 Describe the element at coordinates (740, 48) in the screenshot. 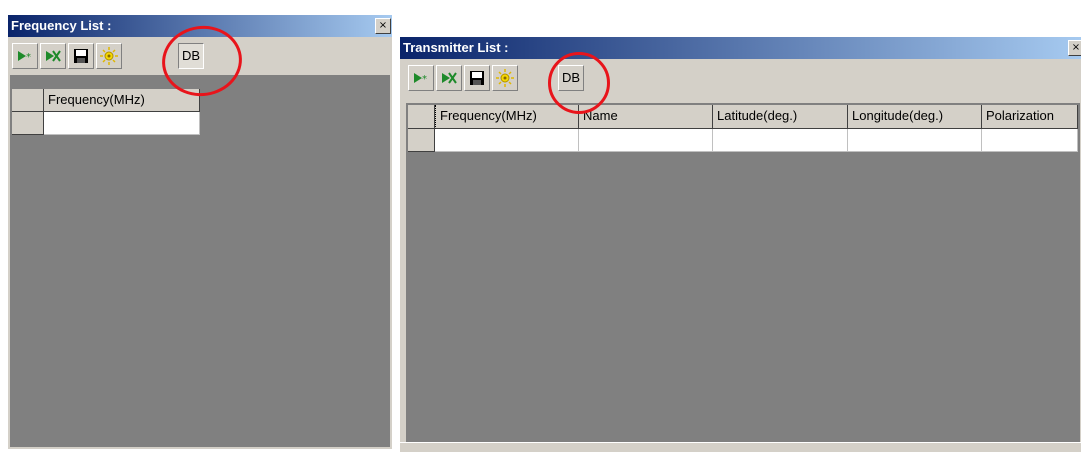

I see `transmitter-list-titlebar: Transmitter List :` at that location.